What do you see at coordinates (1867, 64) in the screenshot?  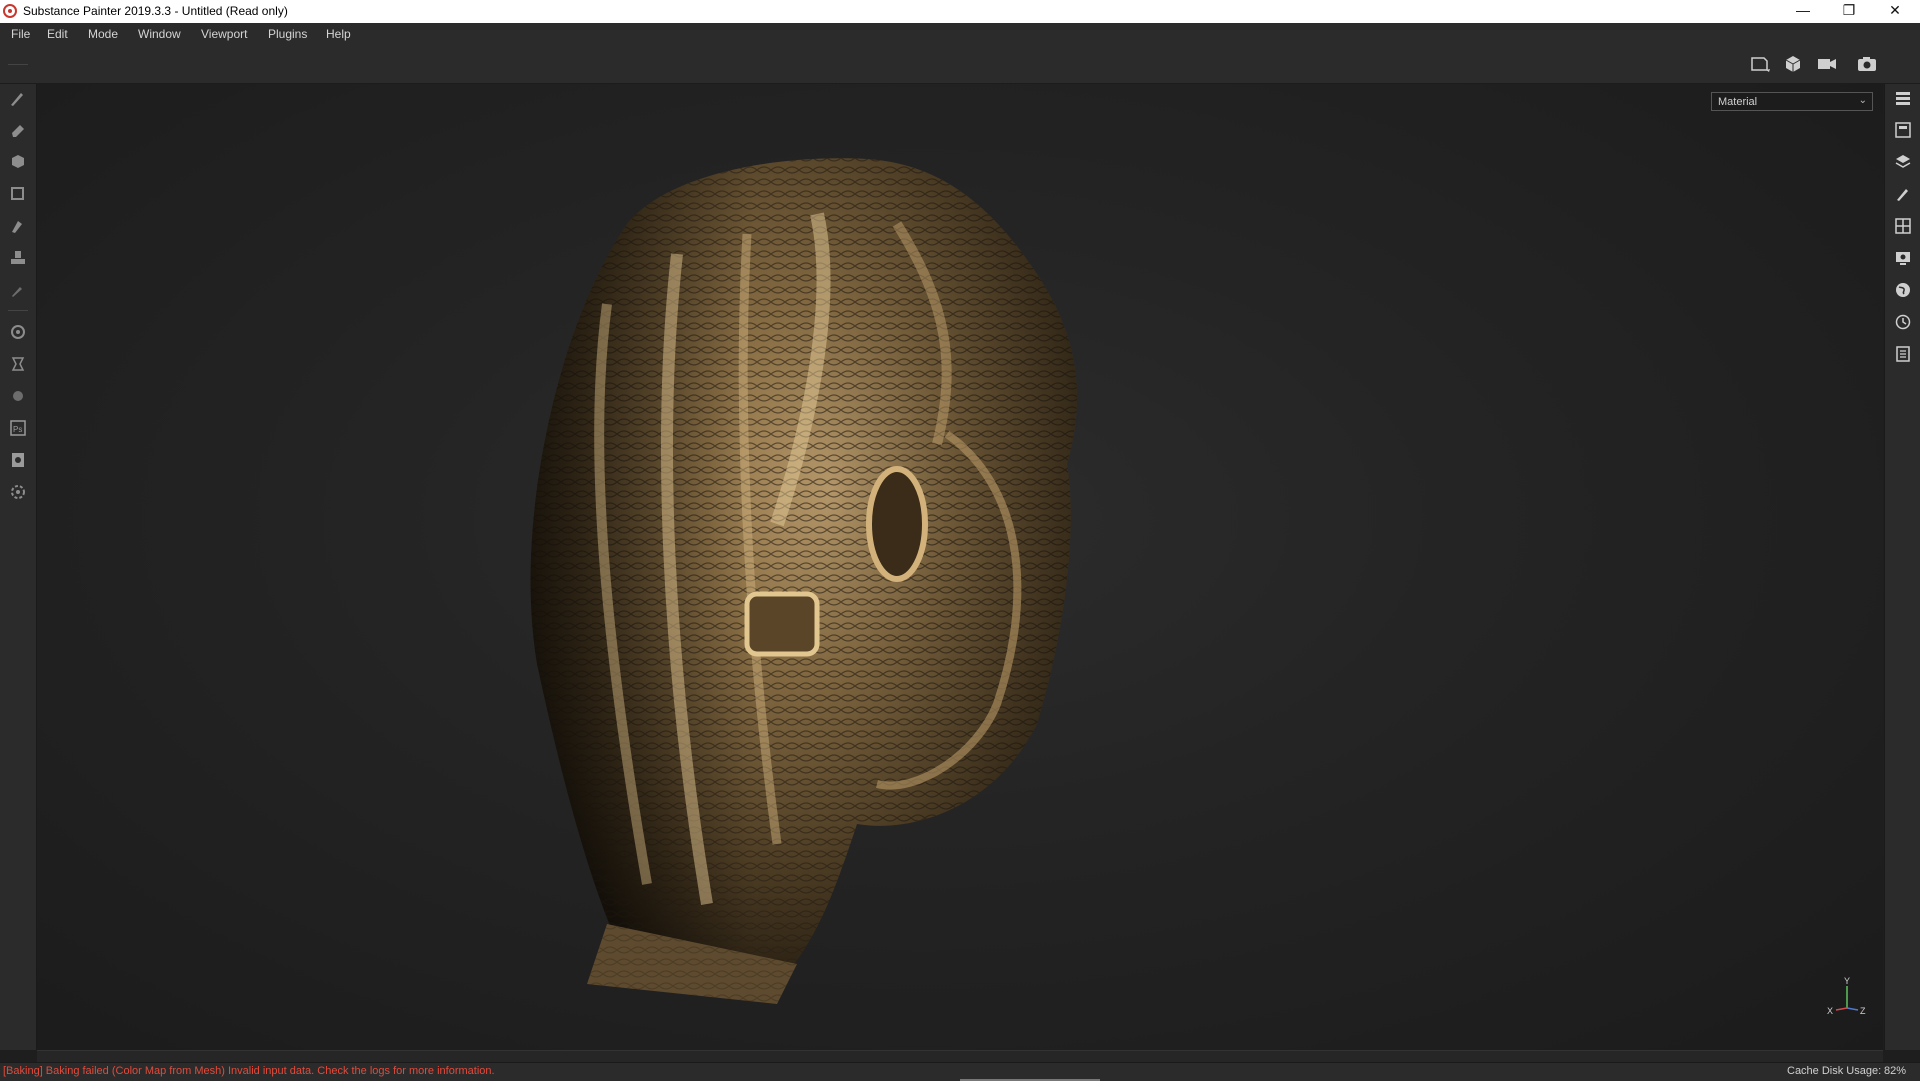 I see `screenshot-icon` at bounding box center [1867, 64].